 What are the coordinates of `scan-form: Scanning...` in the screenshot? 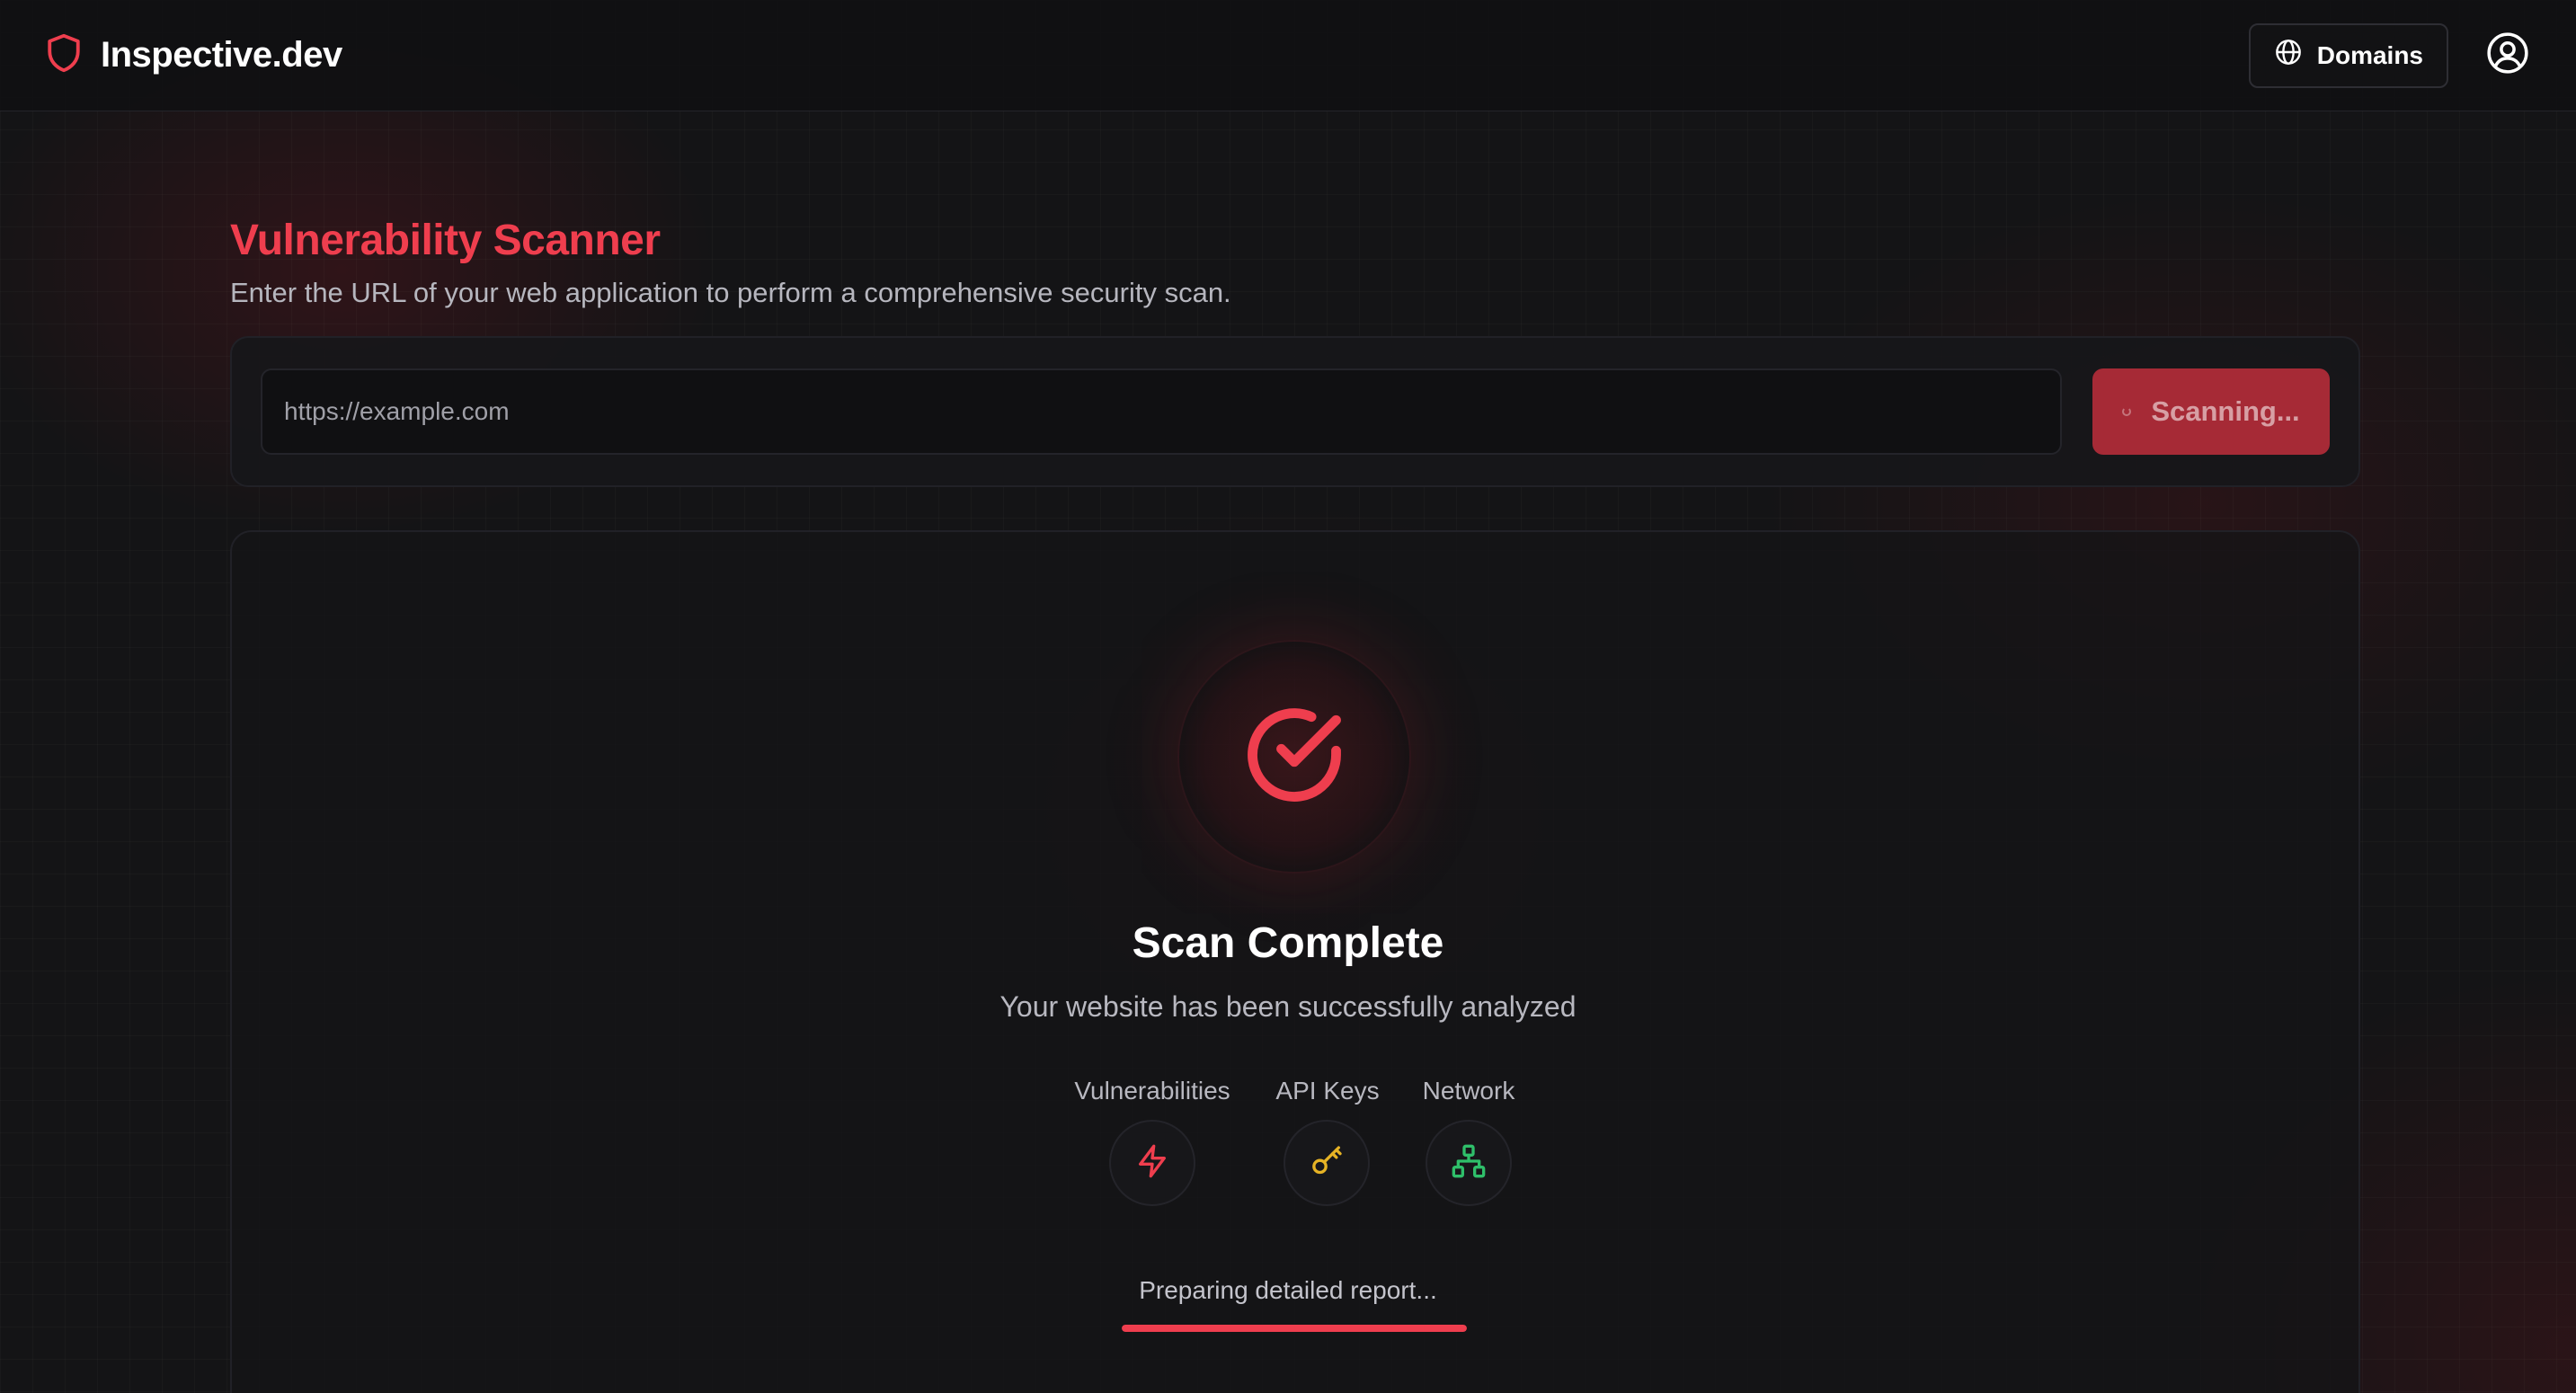 It's located at (1295, 411).